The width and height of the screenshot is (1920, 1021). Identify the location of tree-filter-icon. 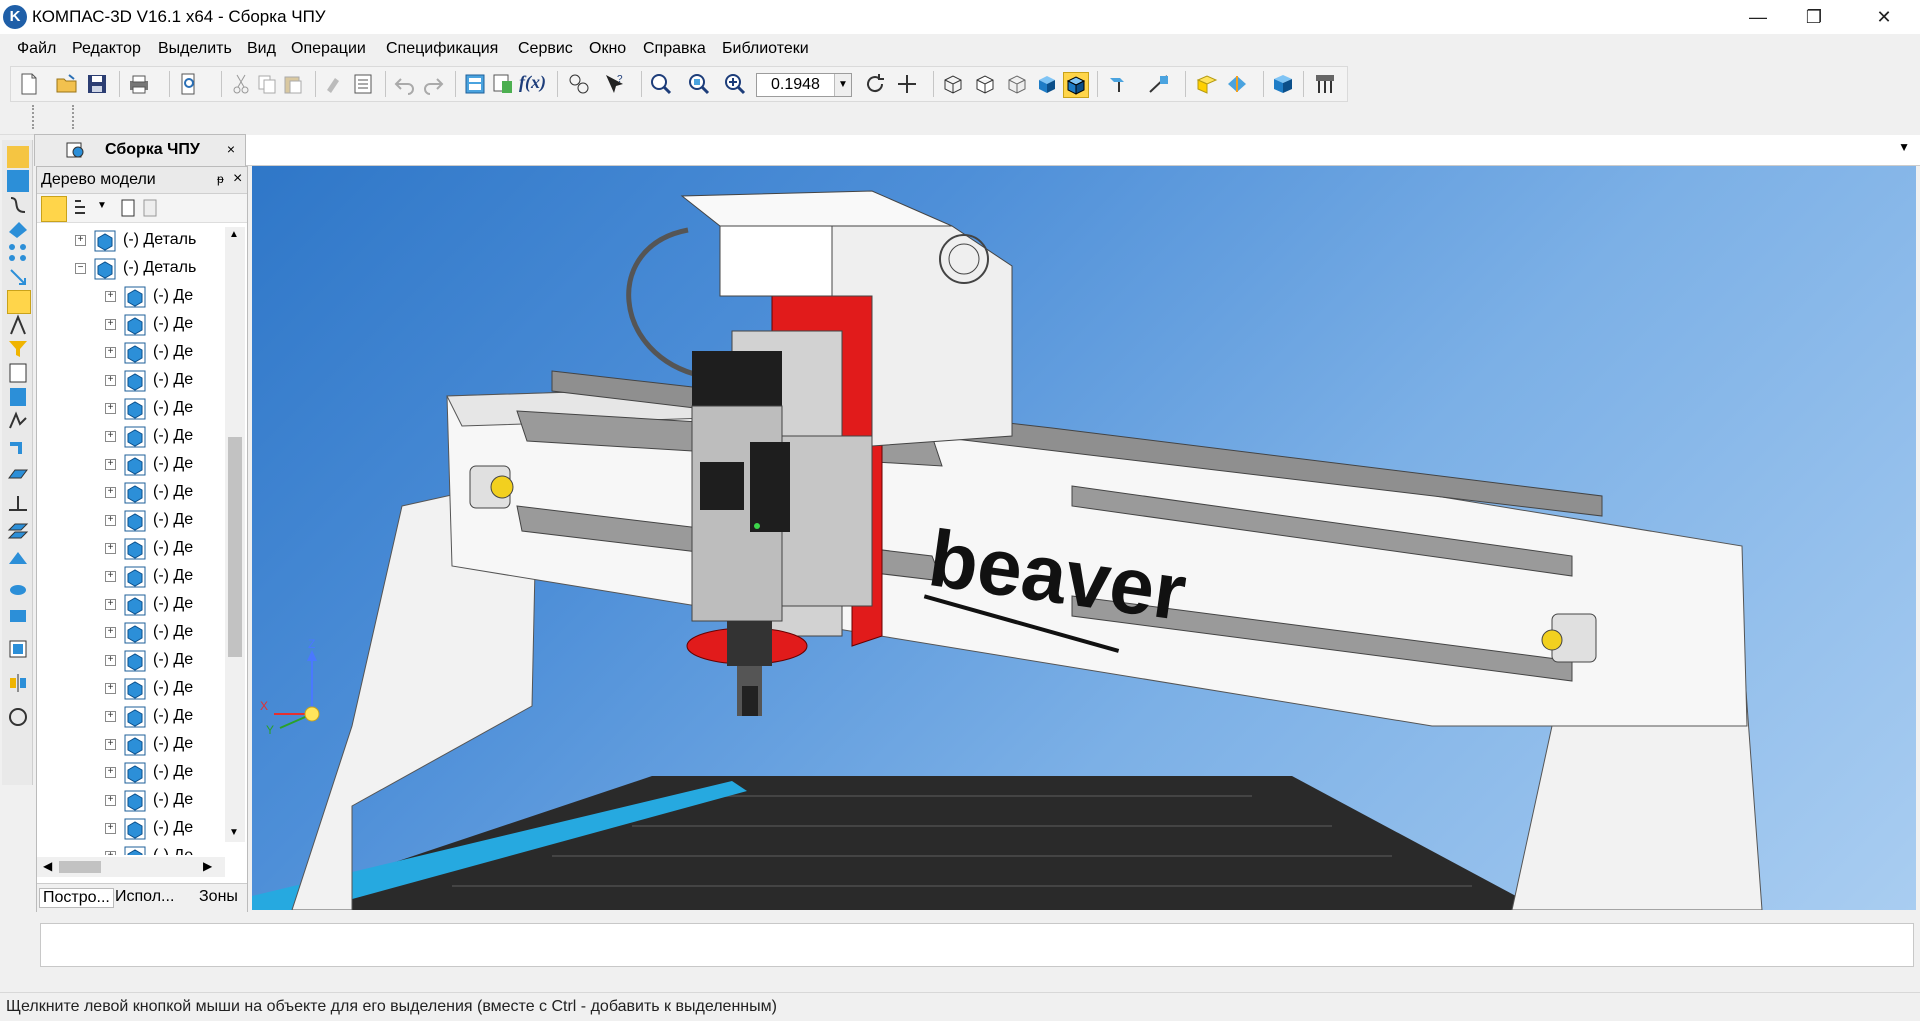
(128, 208).